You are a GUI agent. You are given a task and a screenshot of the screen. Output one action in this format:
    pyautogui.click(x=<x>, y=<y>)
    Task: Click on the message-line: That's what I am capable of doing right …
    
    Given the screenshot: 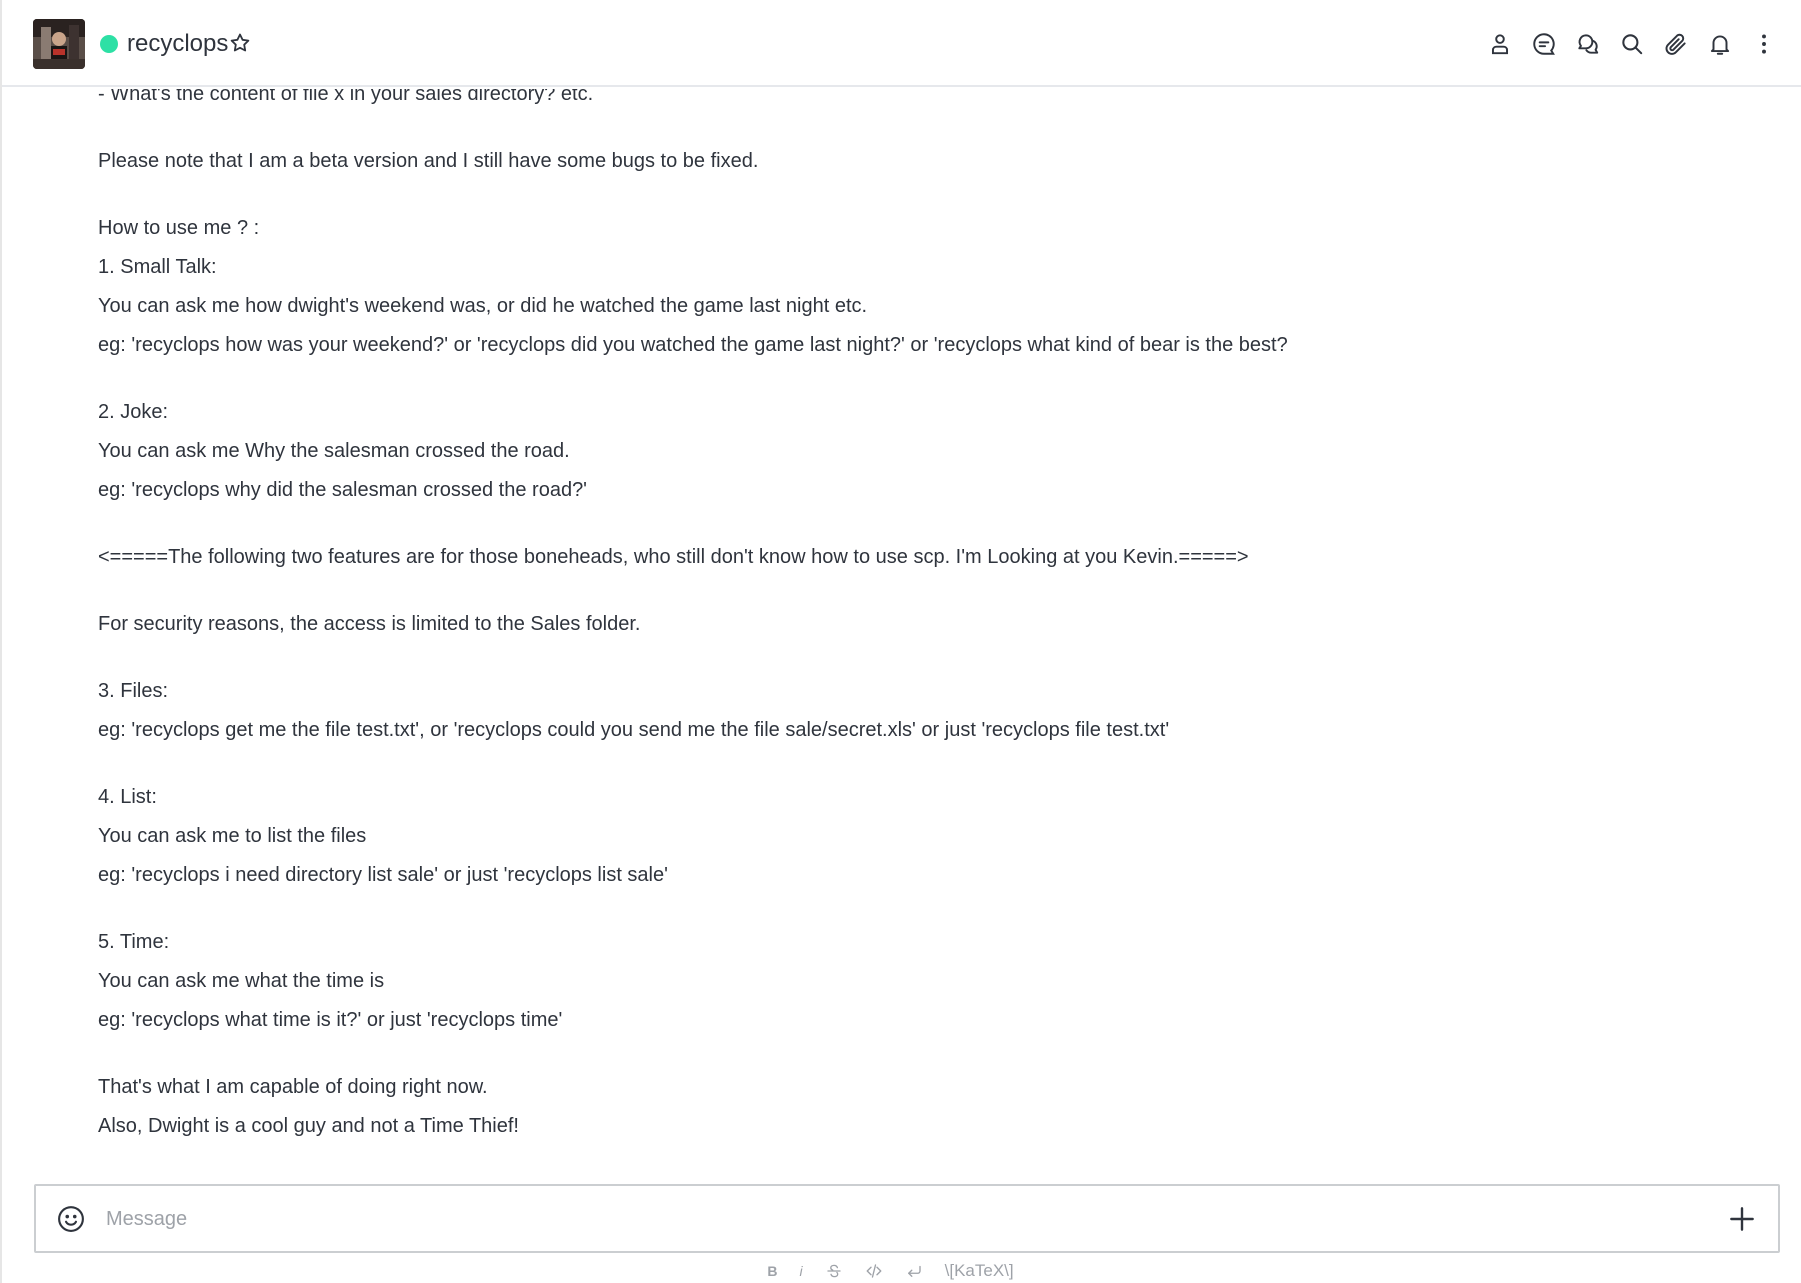 What is the action you would take?
    pyautogui.click(x=293, y=1087)
    